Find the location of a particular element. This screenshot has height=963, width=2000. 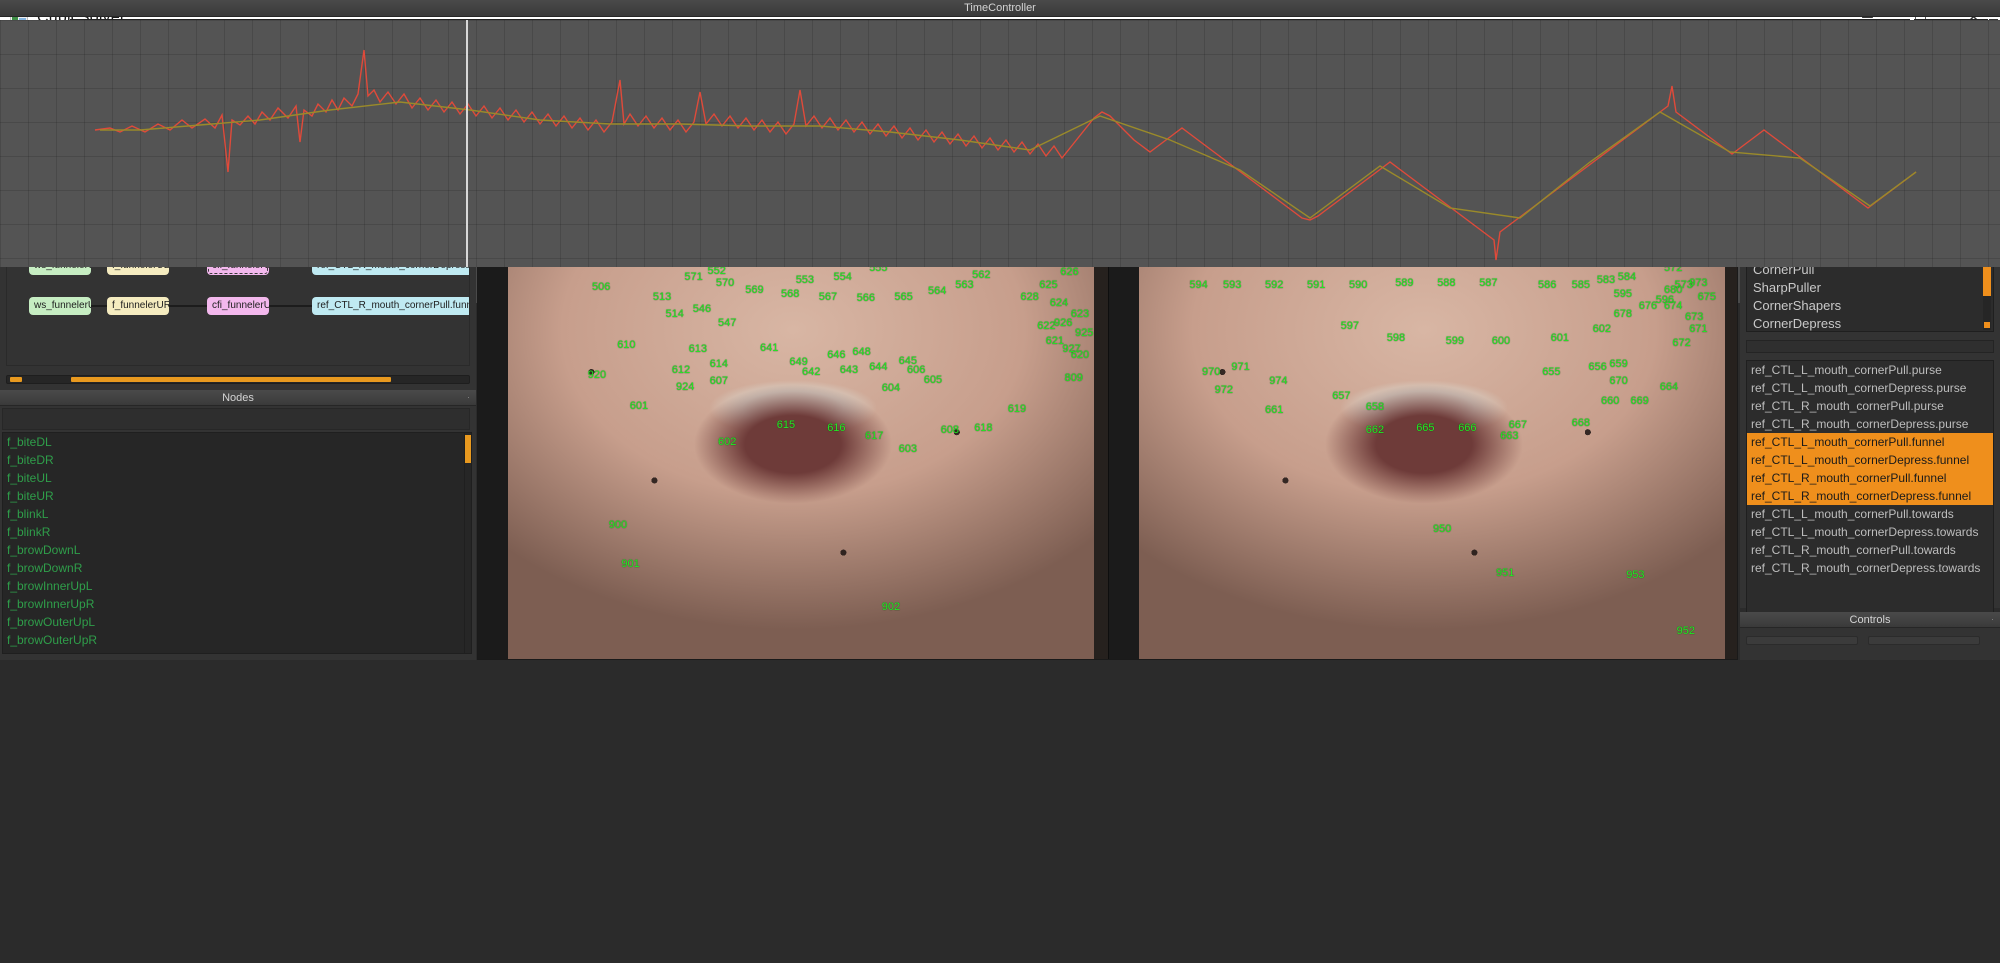

node-list-item: f_browOuterUpL is located at coordinates (236, 622).